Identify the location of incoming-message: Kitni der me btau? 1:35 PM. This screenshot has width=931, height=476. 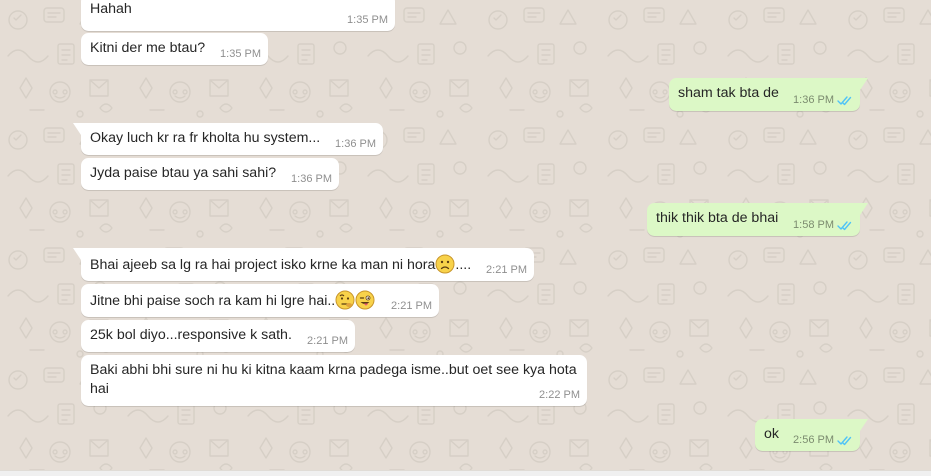
(174, 49).